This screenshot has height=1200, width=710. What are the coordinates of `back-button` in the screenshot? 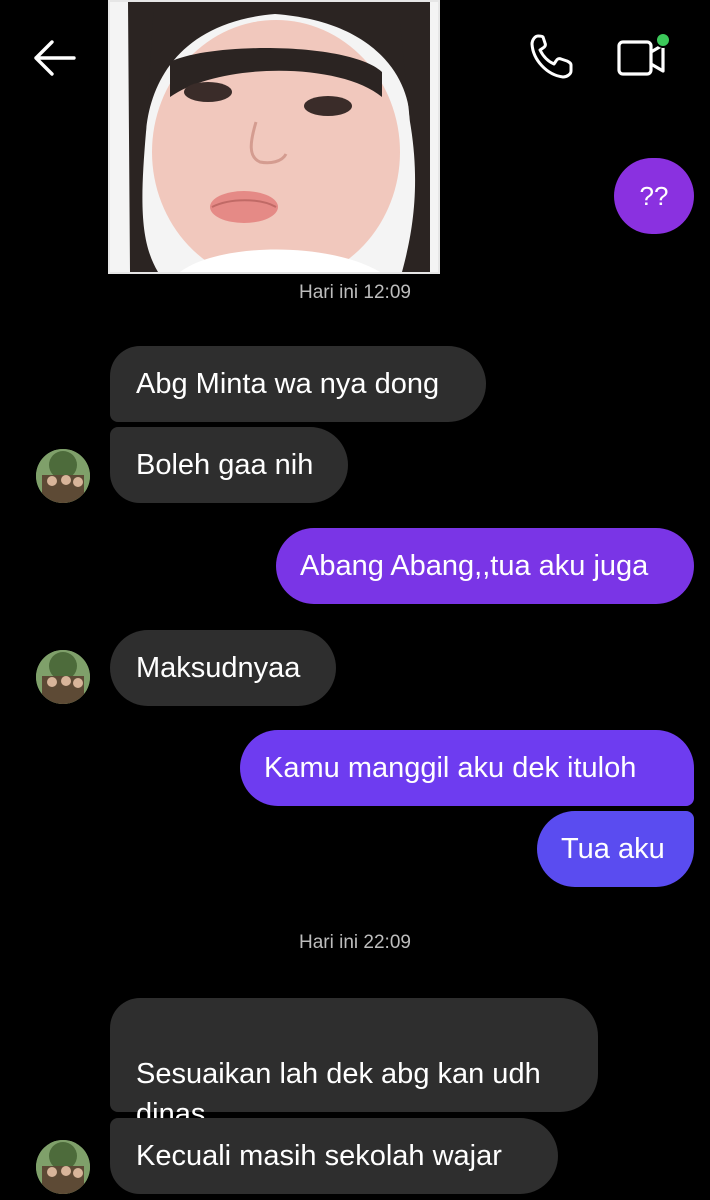 It's located at (54, 58).